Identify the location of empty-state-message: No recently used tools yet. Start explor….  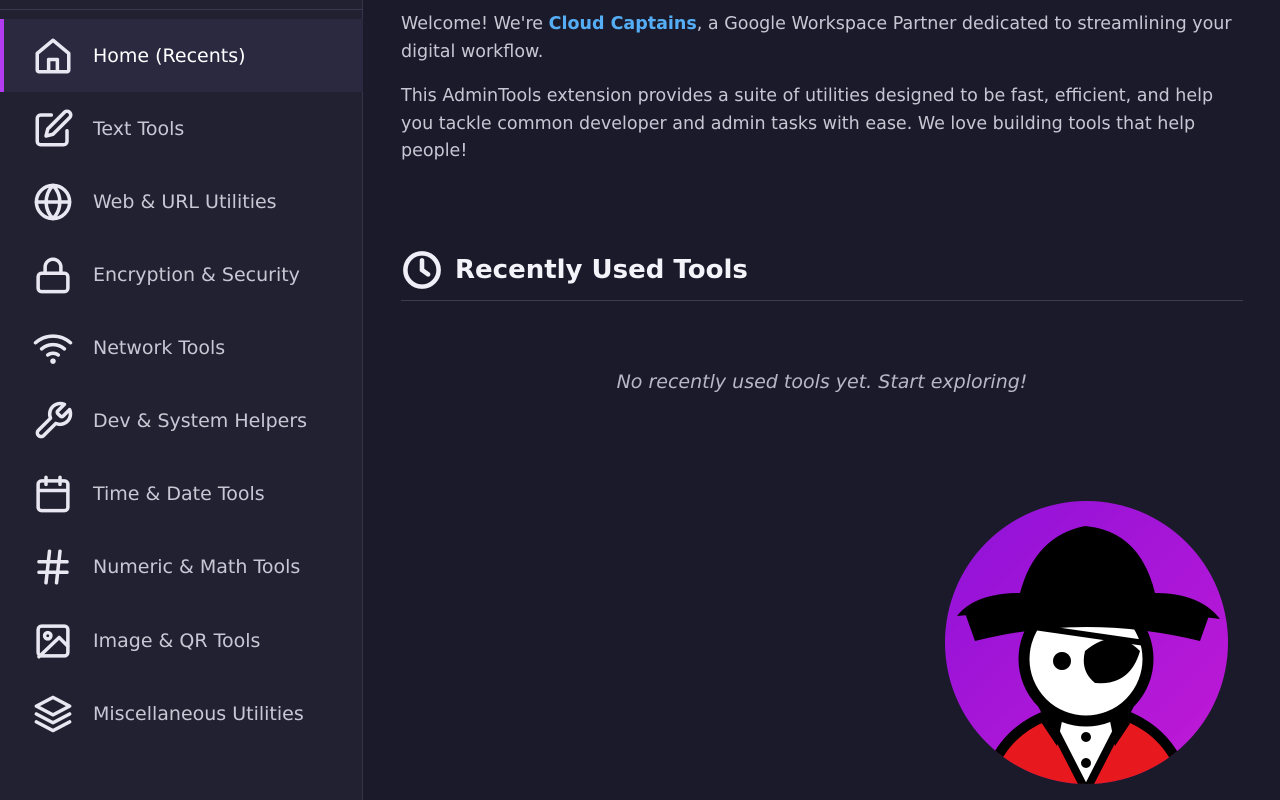
(822, 382).